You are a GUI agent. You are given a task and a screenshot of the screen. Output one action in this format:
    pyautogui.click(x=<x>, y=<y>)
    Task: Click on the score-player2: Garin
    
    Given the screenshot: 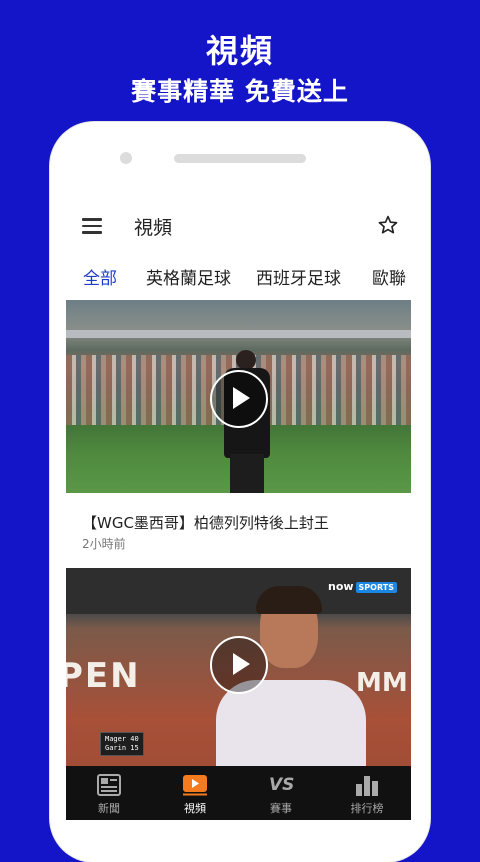 What is the action you would take?
    pyautogui.click(x=116, y=748)
    